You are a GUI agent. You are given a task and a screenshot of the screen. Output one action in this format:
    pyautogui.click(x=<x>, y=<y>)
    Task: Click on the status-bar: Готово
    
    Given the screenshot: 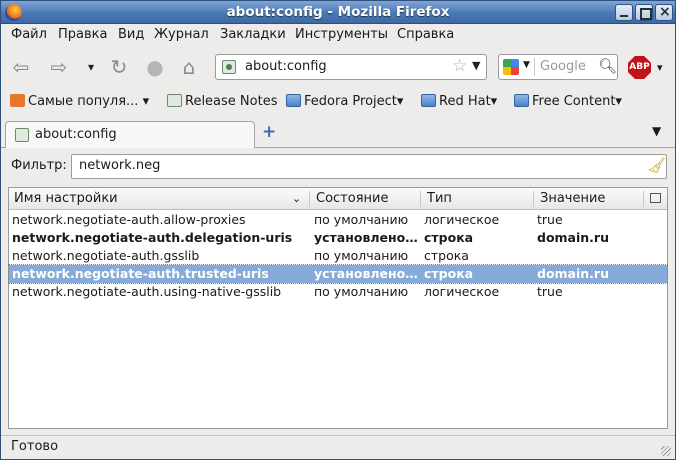 What is the action you would take?
    pyautogui.click(x=338, y=447)
    